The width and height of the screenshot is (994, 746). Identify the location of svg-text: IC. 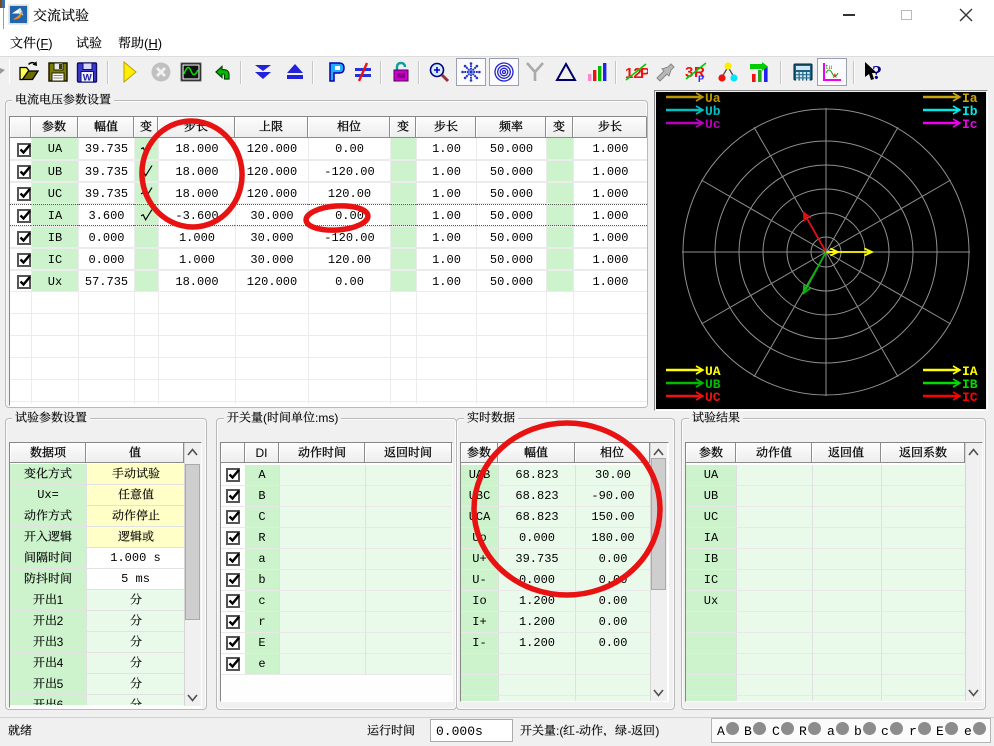
(970, 397).